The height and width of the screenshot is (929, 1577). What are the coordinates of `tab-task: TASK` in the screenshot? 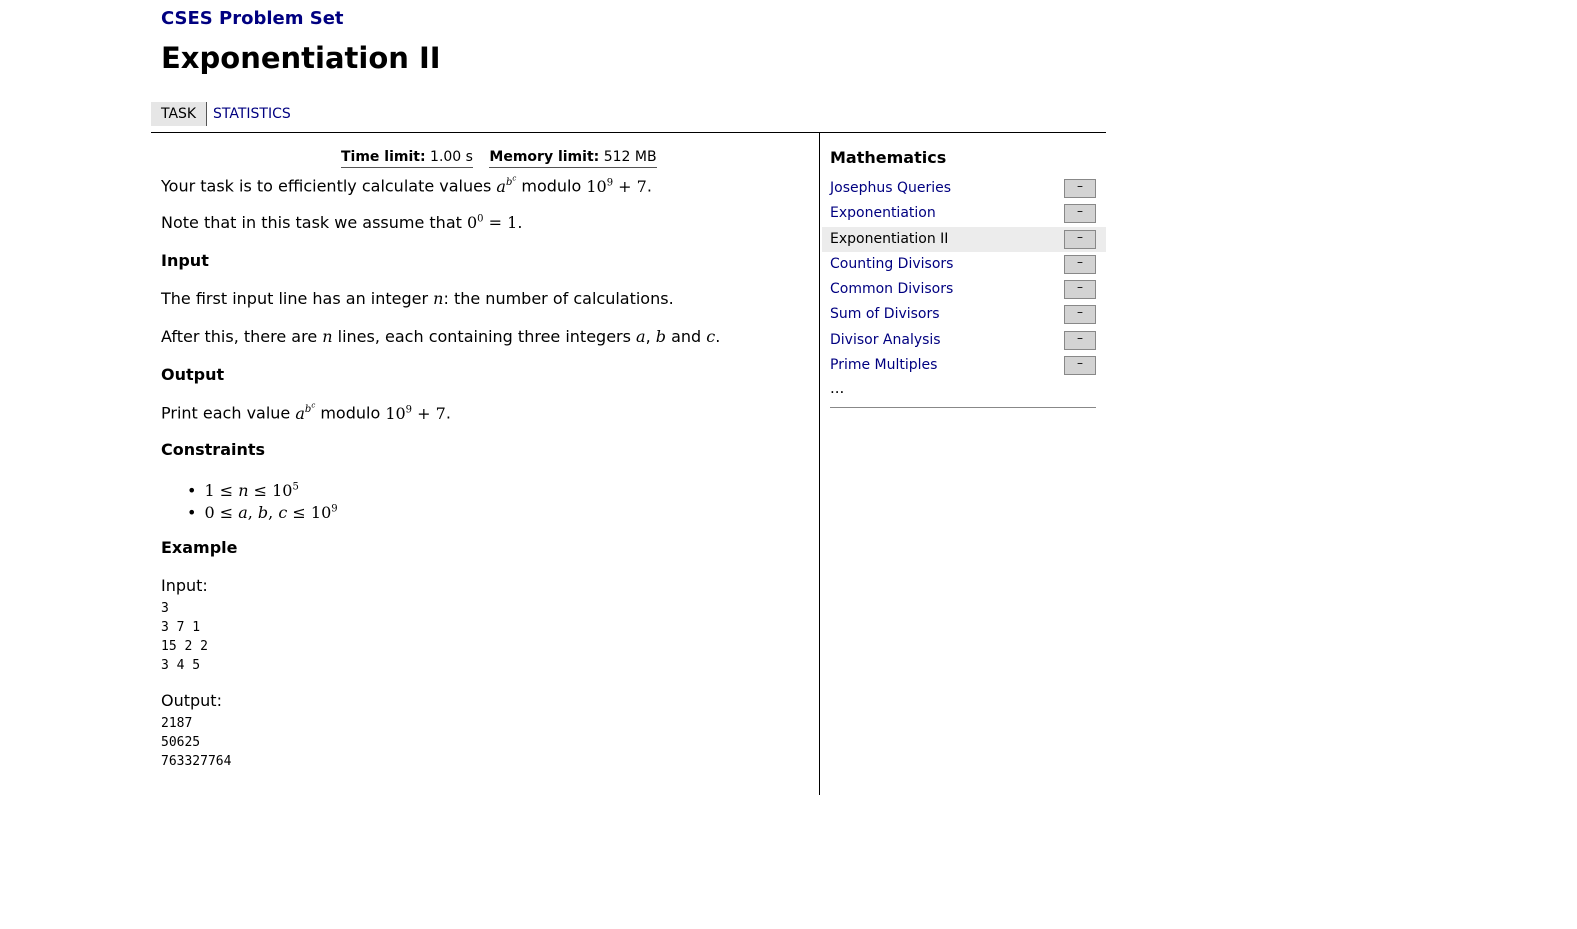 It's located at (179, 114).